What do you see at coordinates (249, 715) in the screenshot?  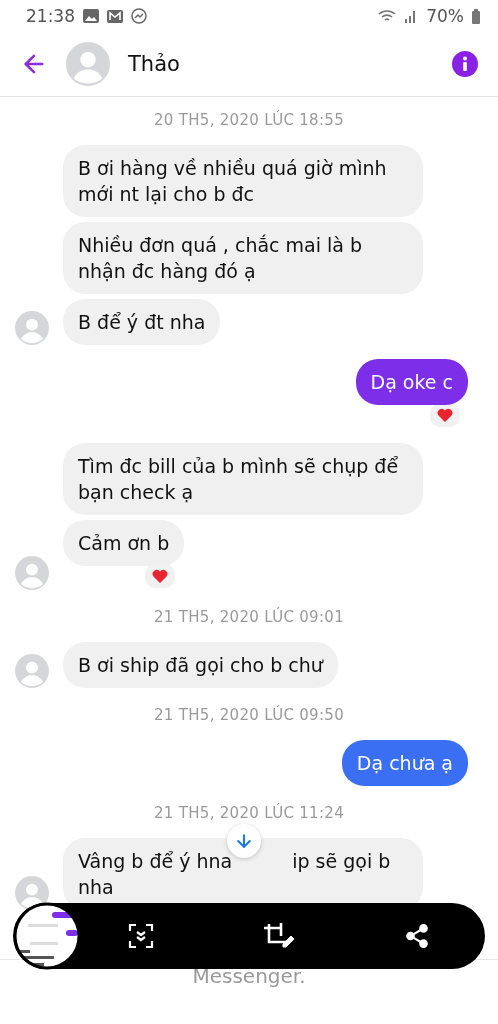 I see `date-separator: 21 TH5, 2020 LÚC 09:50` at bounding box center [249, 715].